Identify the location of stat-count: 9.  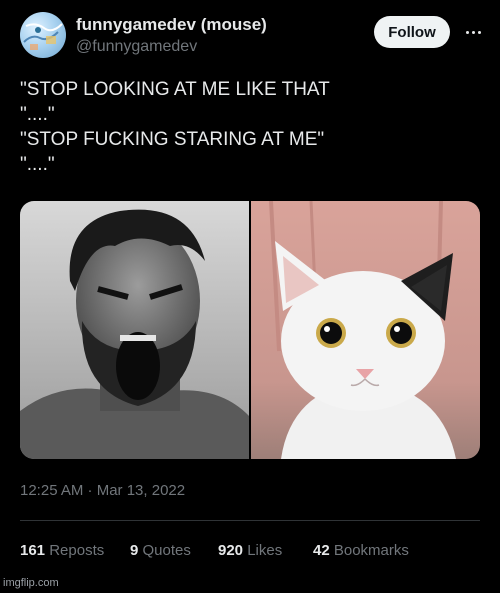
(134, 550).